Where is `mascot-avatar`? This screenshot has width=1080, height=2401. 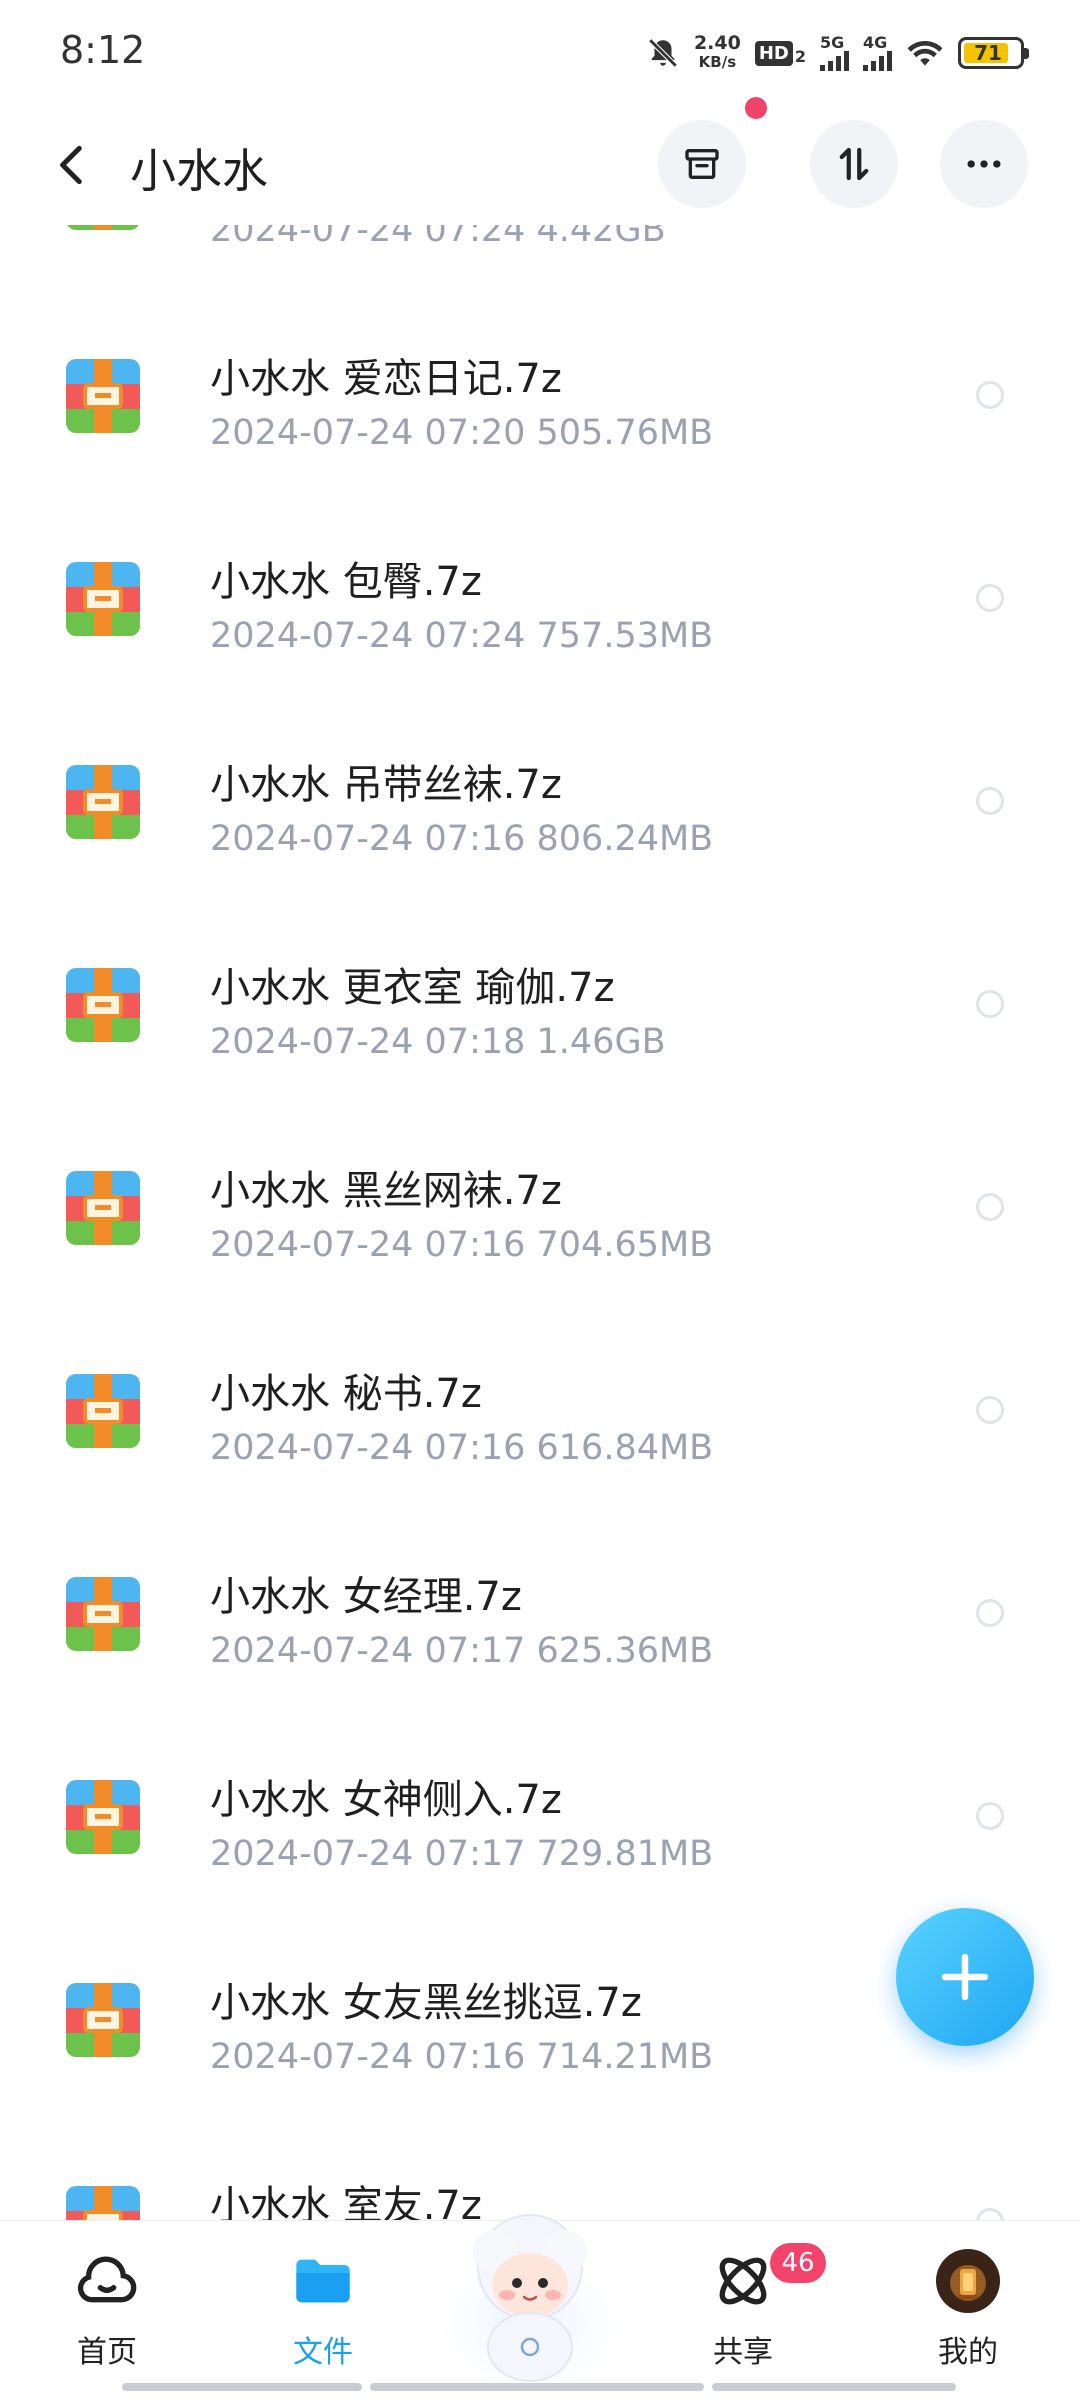 mascot-avatar is located at coordinates (530, 2292).